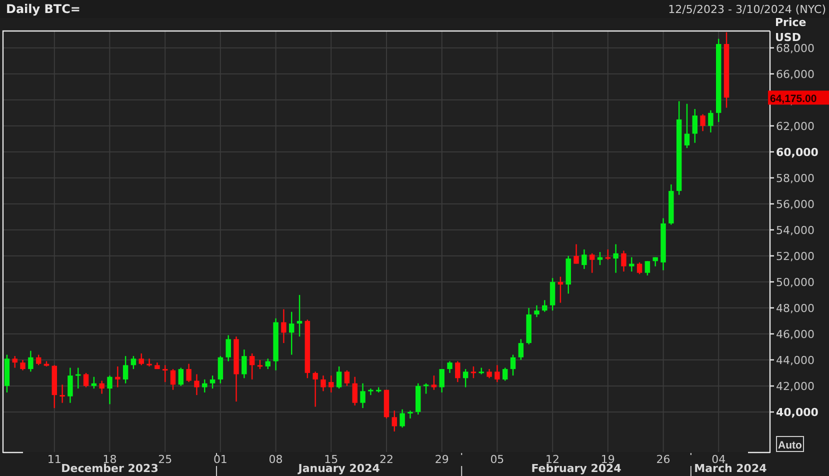 Image resolution: width=829 pixels, height=476 pixels. Describe the element at coordinates (797, 412) in the screenshot. I see `axis-label: 40,000` at that location.